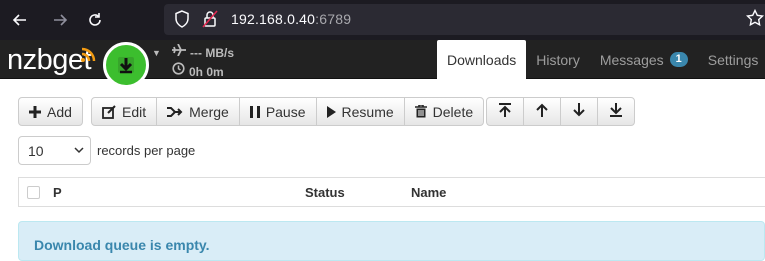 The width and height of the screenshot is (765, 261). What do you see at coordinates (178, 68) in the screenshot?
I see `clock-icon` at bounding box center [178, 68].